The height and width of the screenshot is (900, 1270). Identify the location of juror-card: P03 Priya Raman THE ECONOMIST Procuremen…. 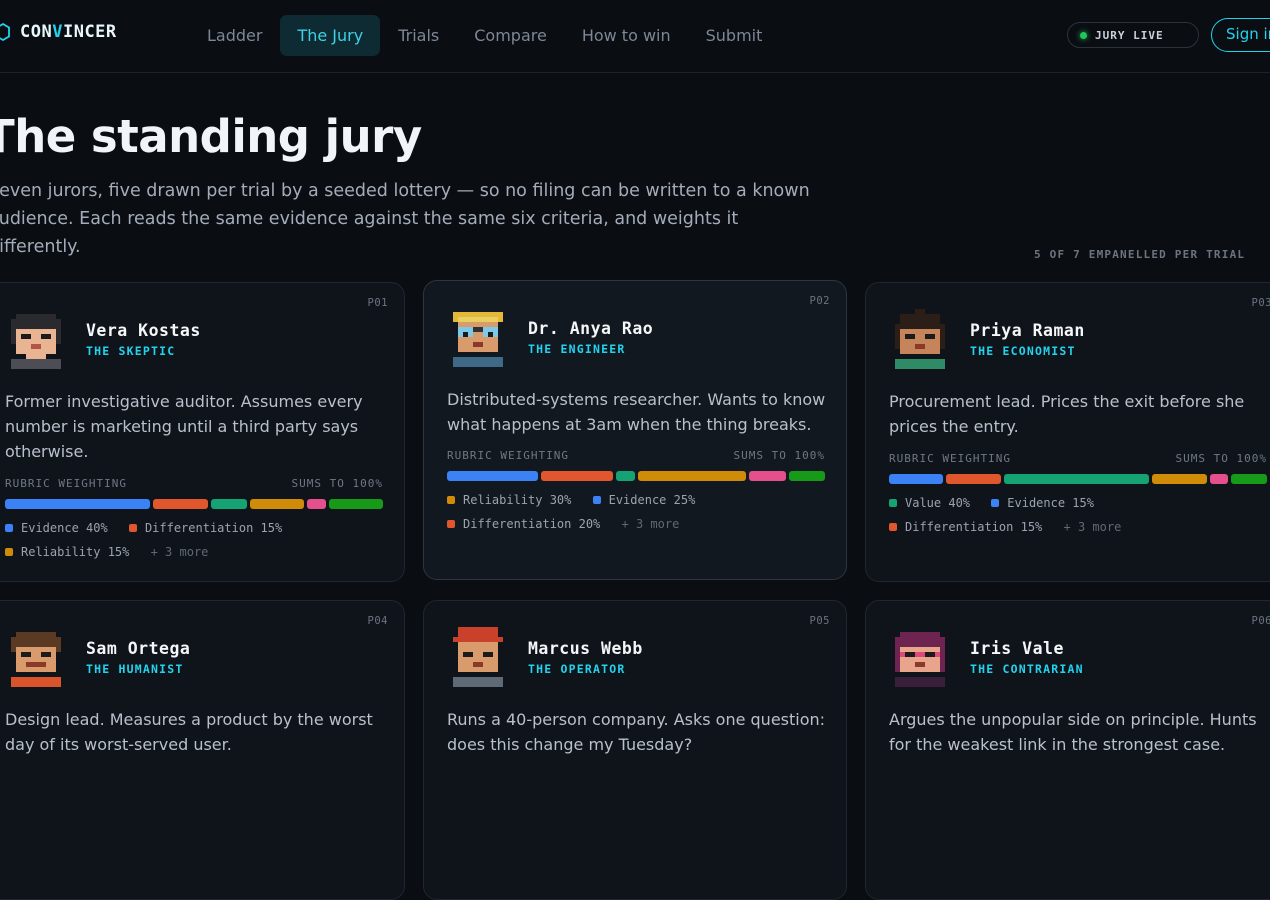
(1067, 432).